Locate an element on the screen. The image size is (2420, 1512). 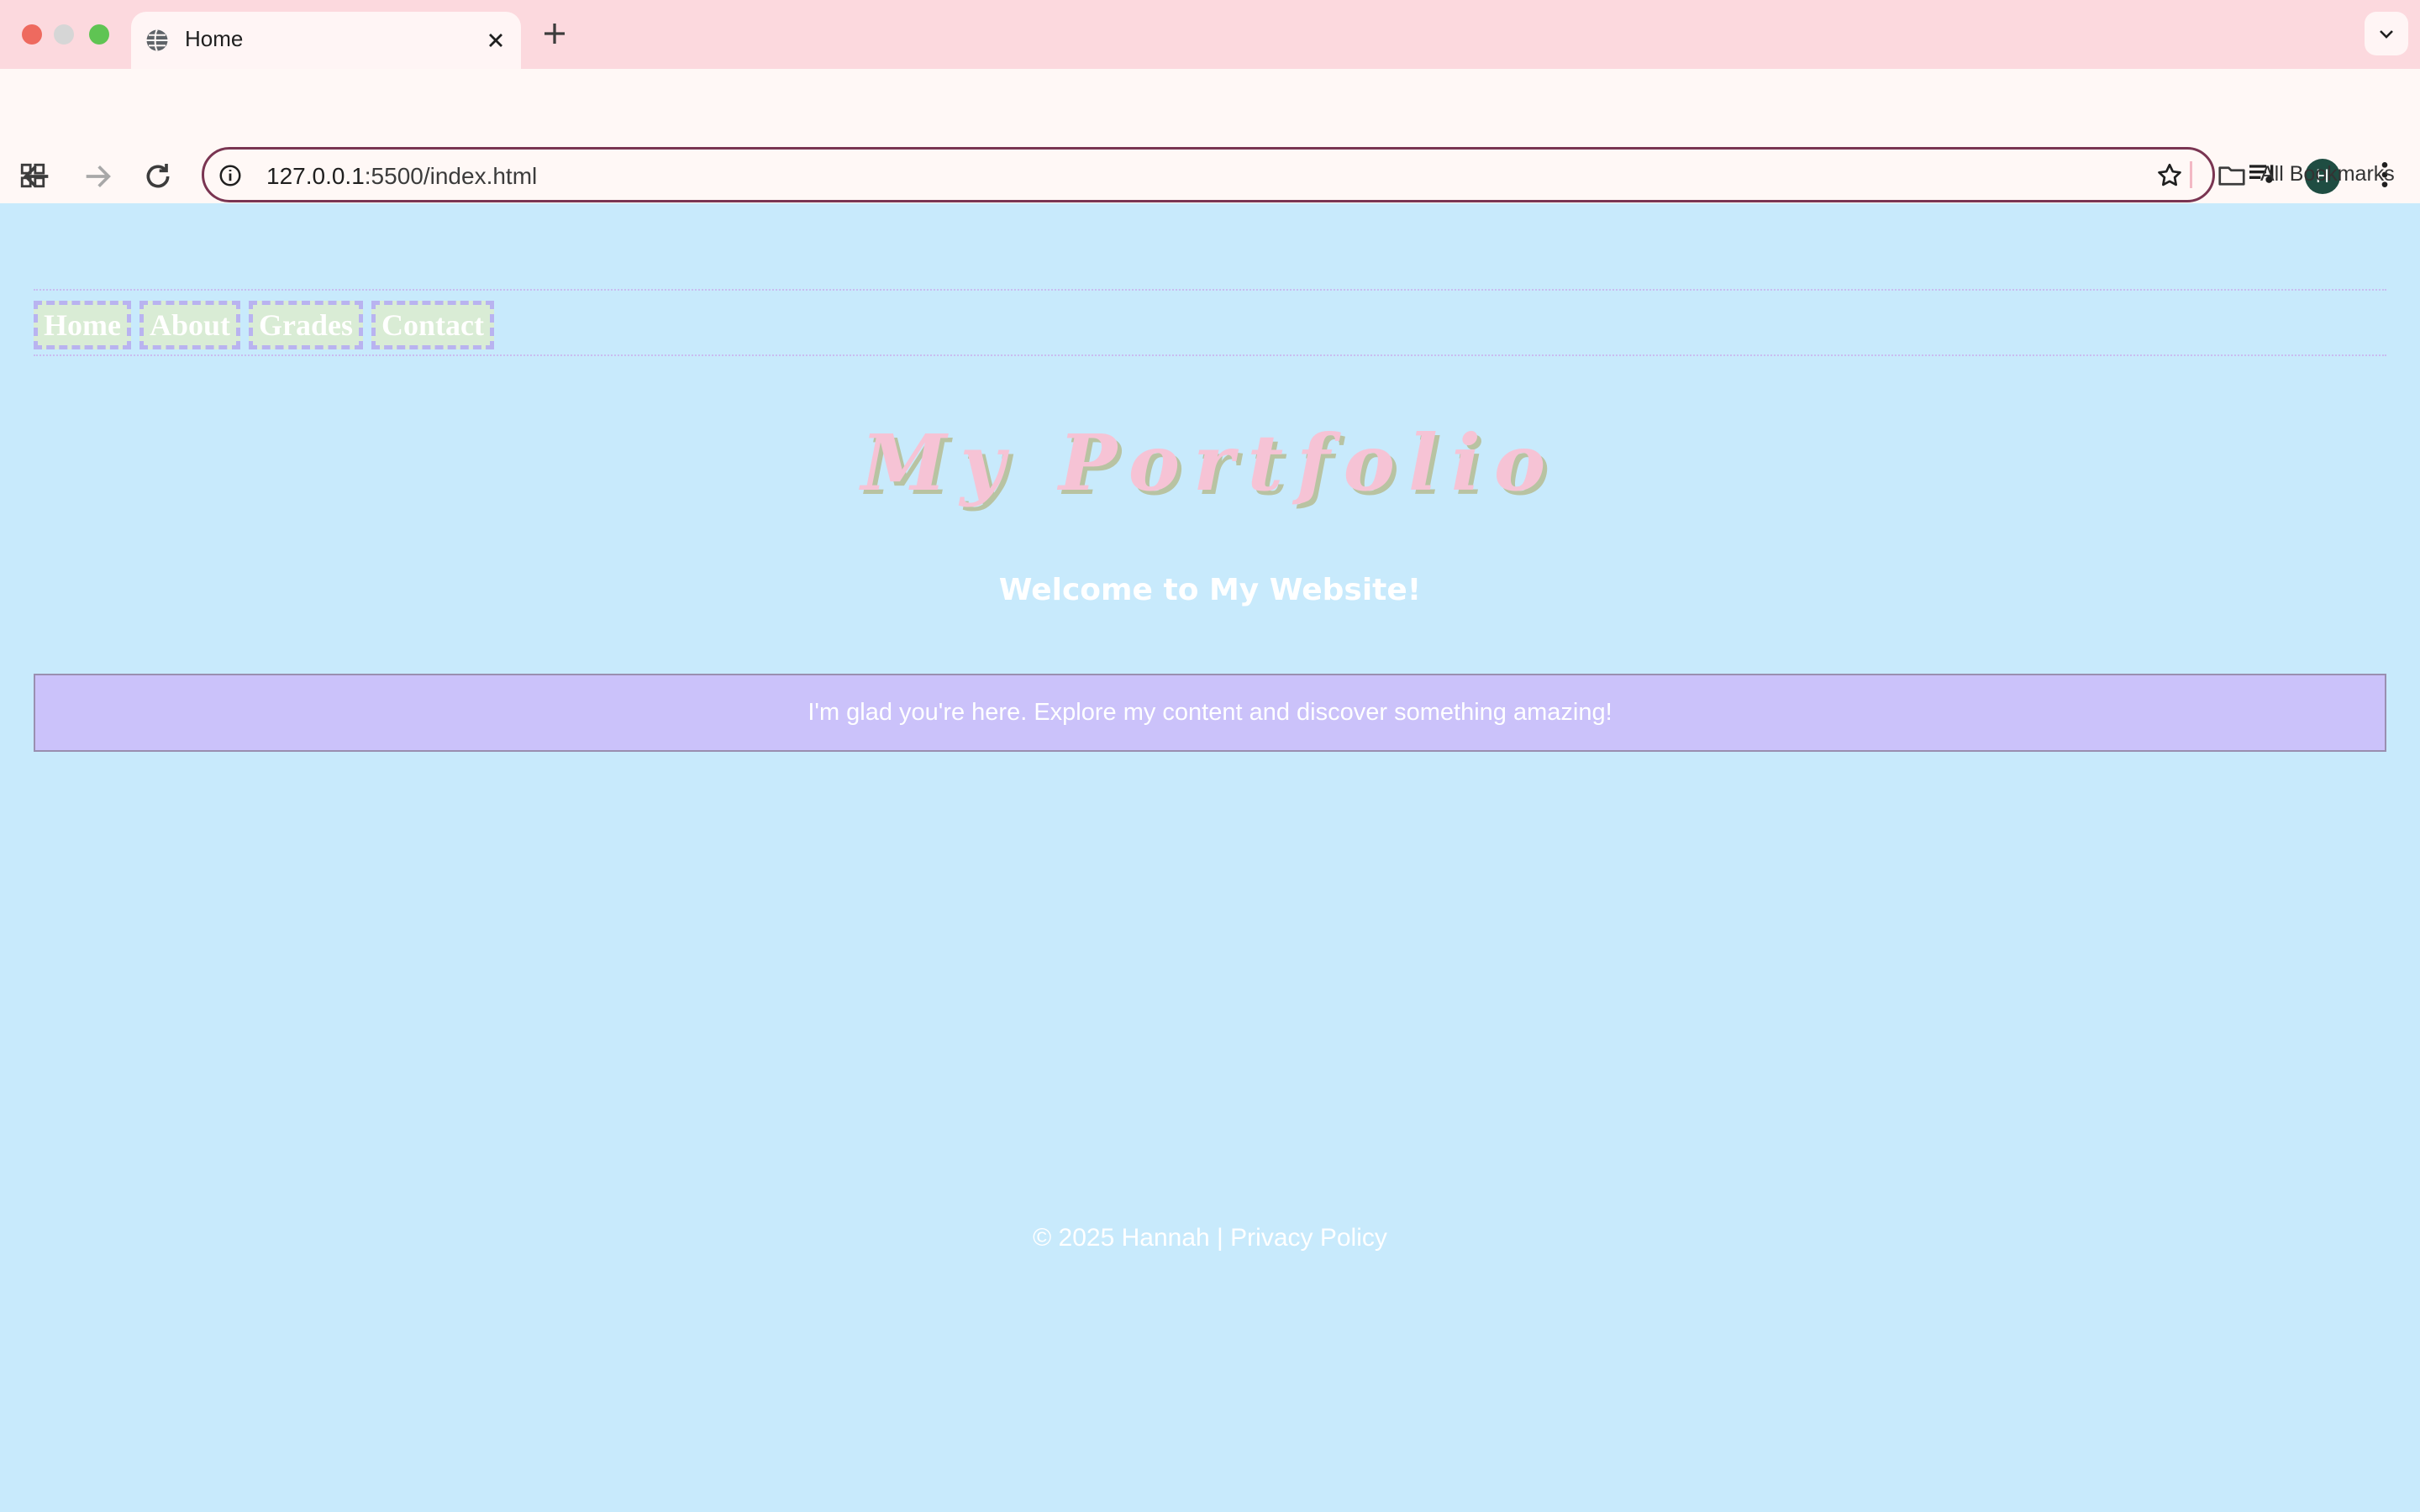
nav-links: Home About Grades Contact is located at coordinates (264, 325).